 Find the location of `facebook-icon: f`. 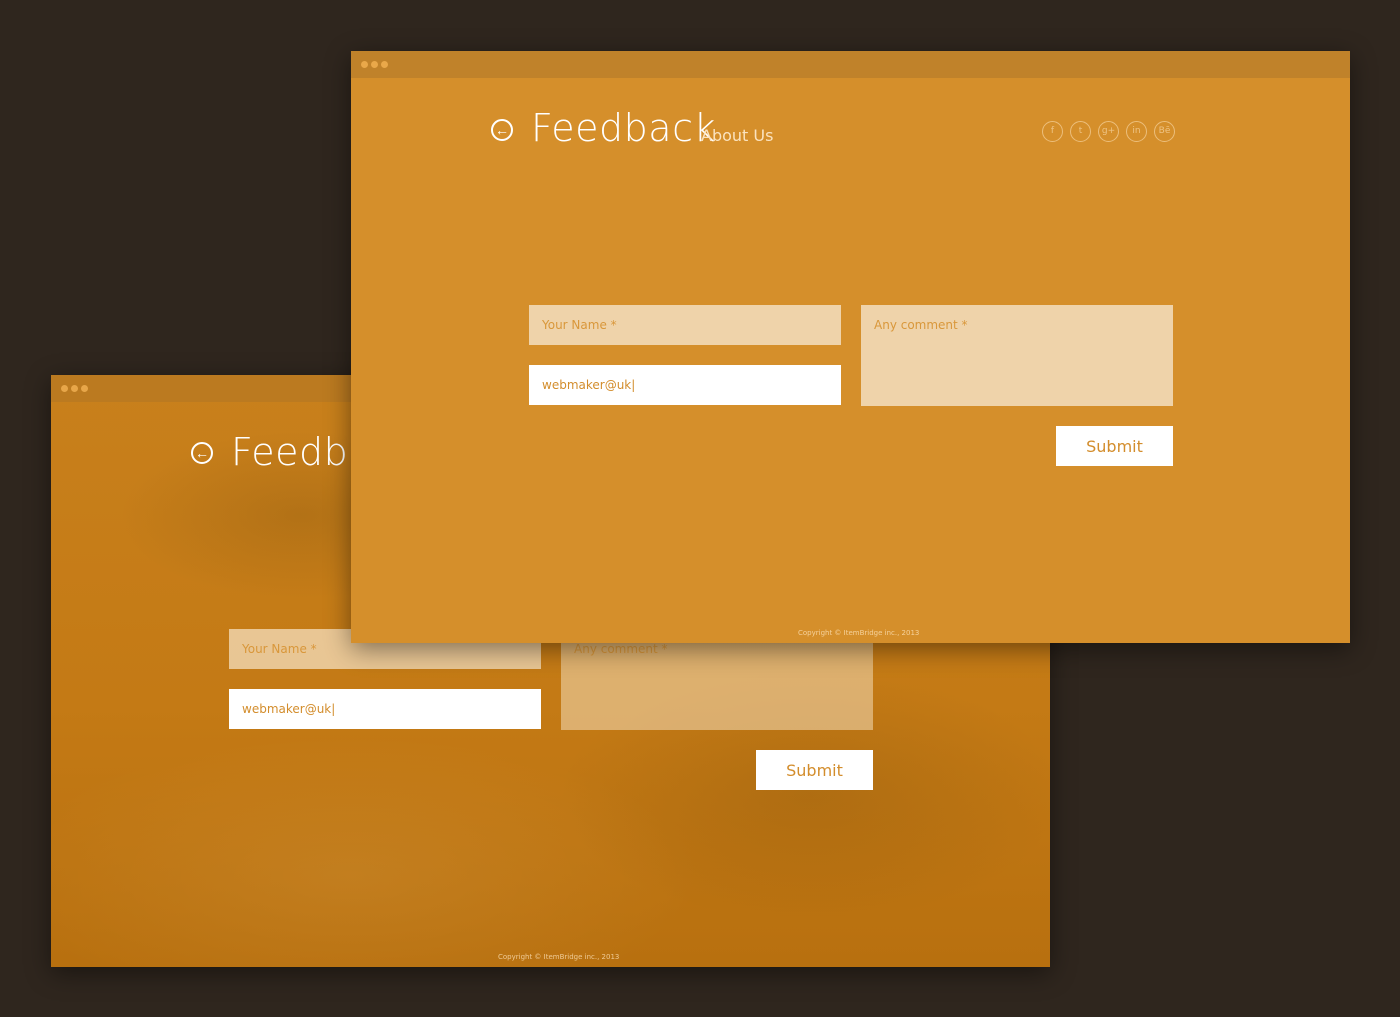

facebook-icon: f is located at coordinates (1052, 131).